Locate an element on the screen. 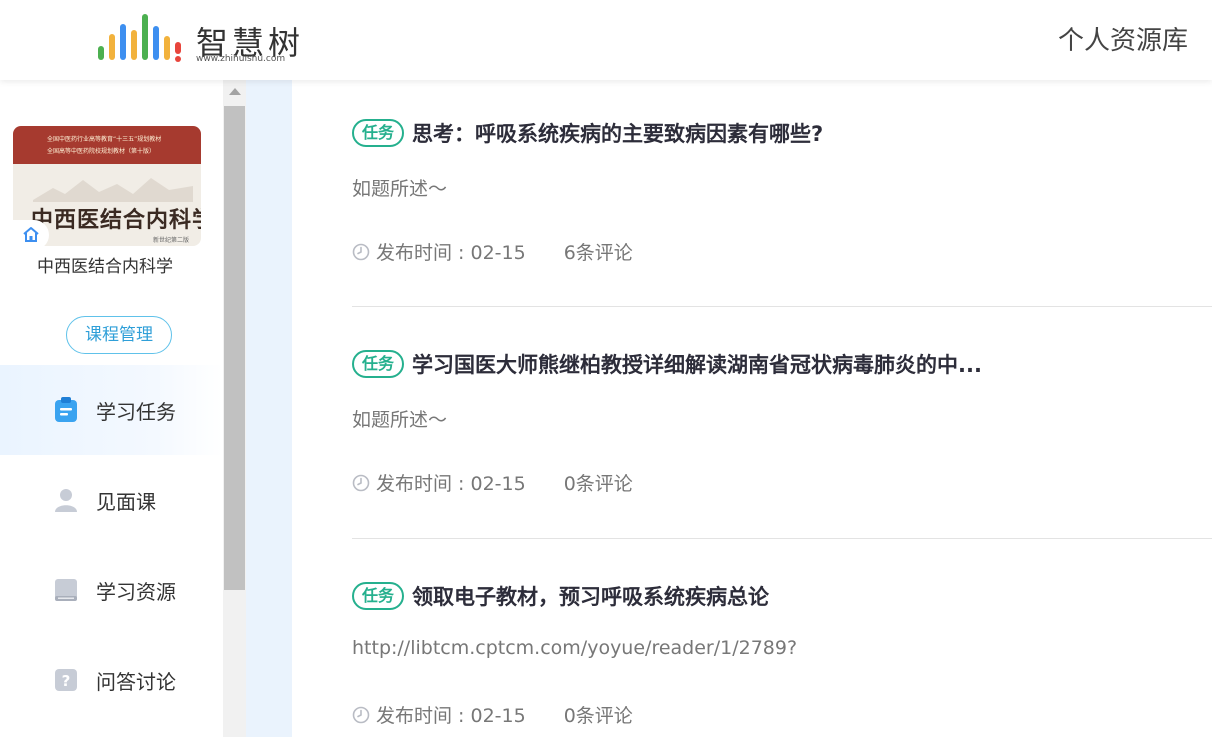 This screenshot has width=1212, height=737. home-icon is located at coordinates (31, 234).